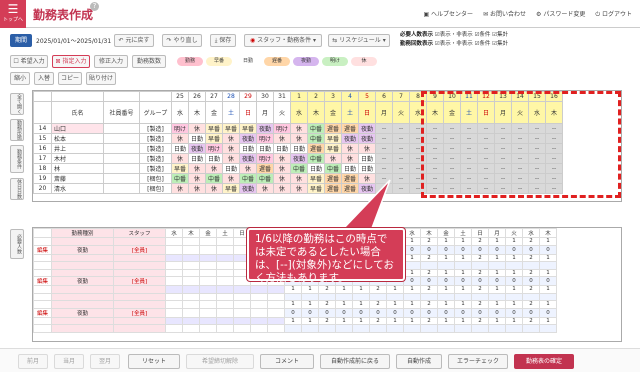 The height and width of the screenshot is (372, 640). Describe the element at coordinates (101, 78) in the screenshot. I see `paste-button: 貼り付け` at that location.